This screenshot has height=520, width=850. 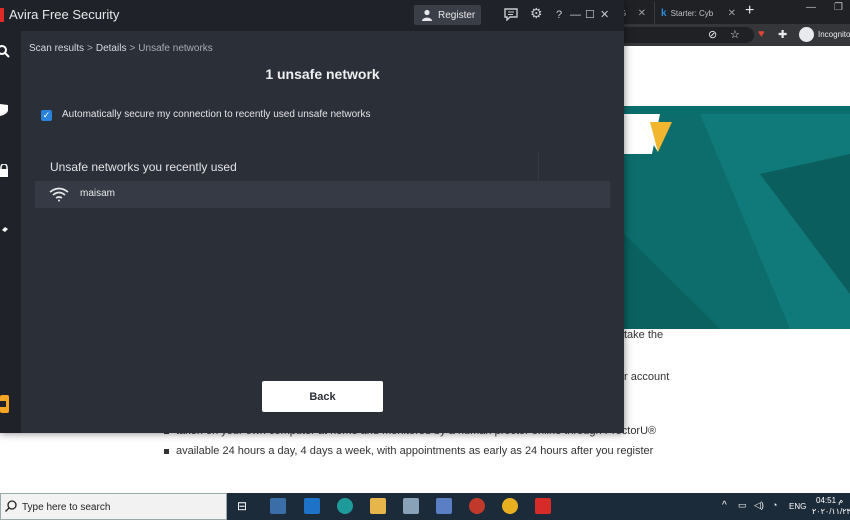 I want to click on minimize-window-icon: —, so click(x=811, y=7).